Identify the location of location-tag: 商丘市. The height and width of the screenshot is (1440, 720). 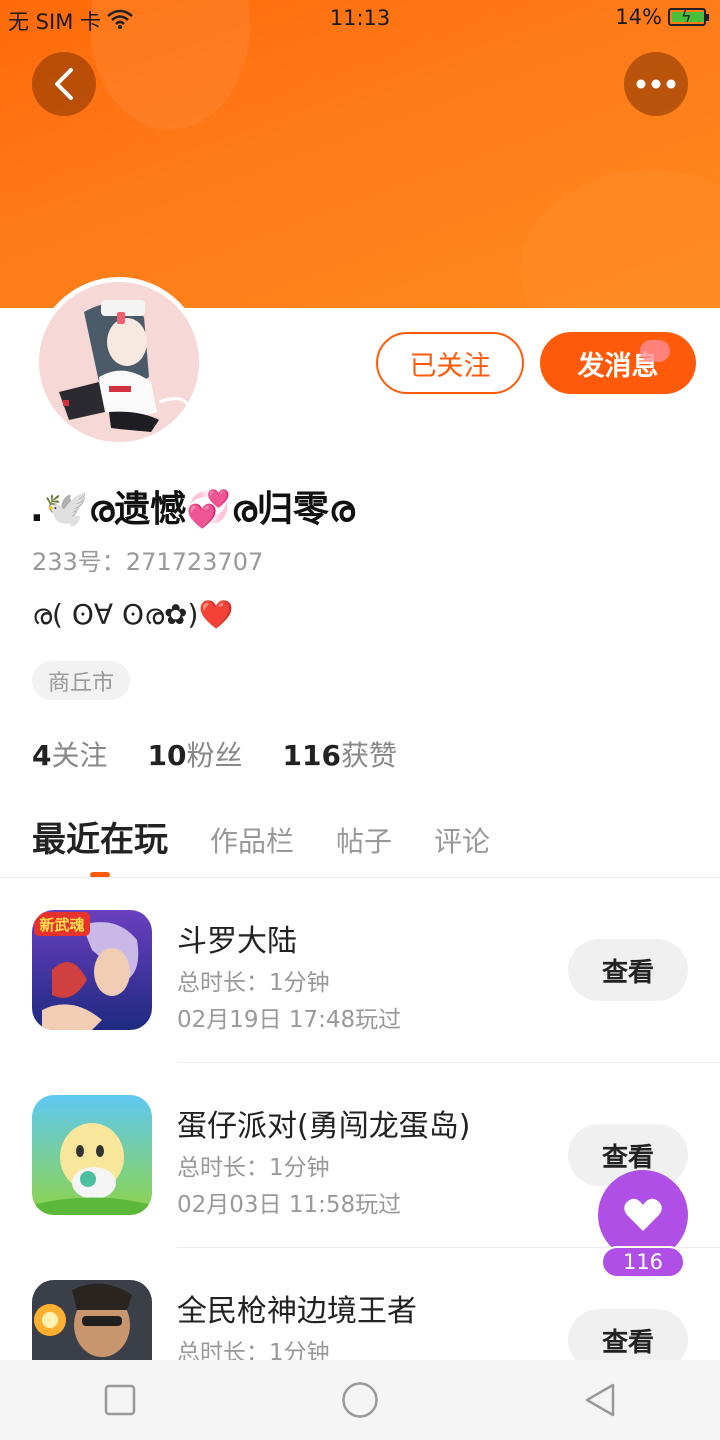
(81, 680).